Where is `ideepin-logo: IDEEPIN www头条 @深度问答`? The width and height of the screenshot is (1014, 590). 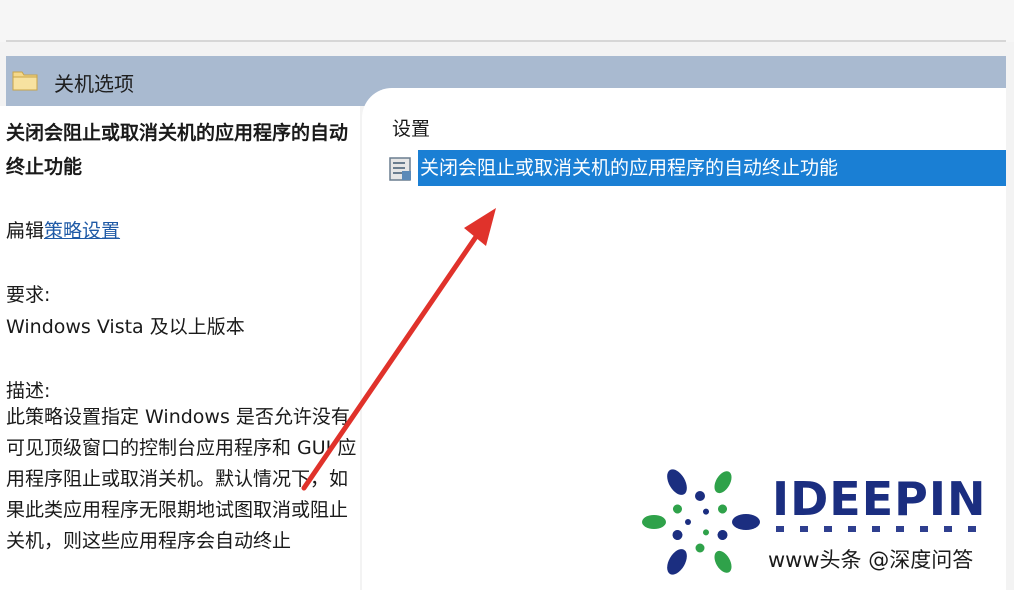
ideepin-logo: IDEEPIN www头条 @深度问答 is located at coordinates (825, 523).